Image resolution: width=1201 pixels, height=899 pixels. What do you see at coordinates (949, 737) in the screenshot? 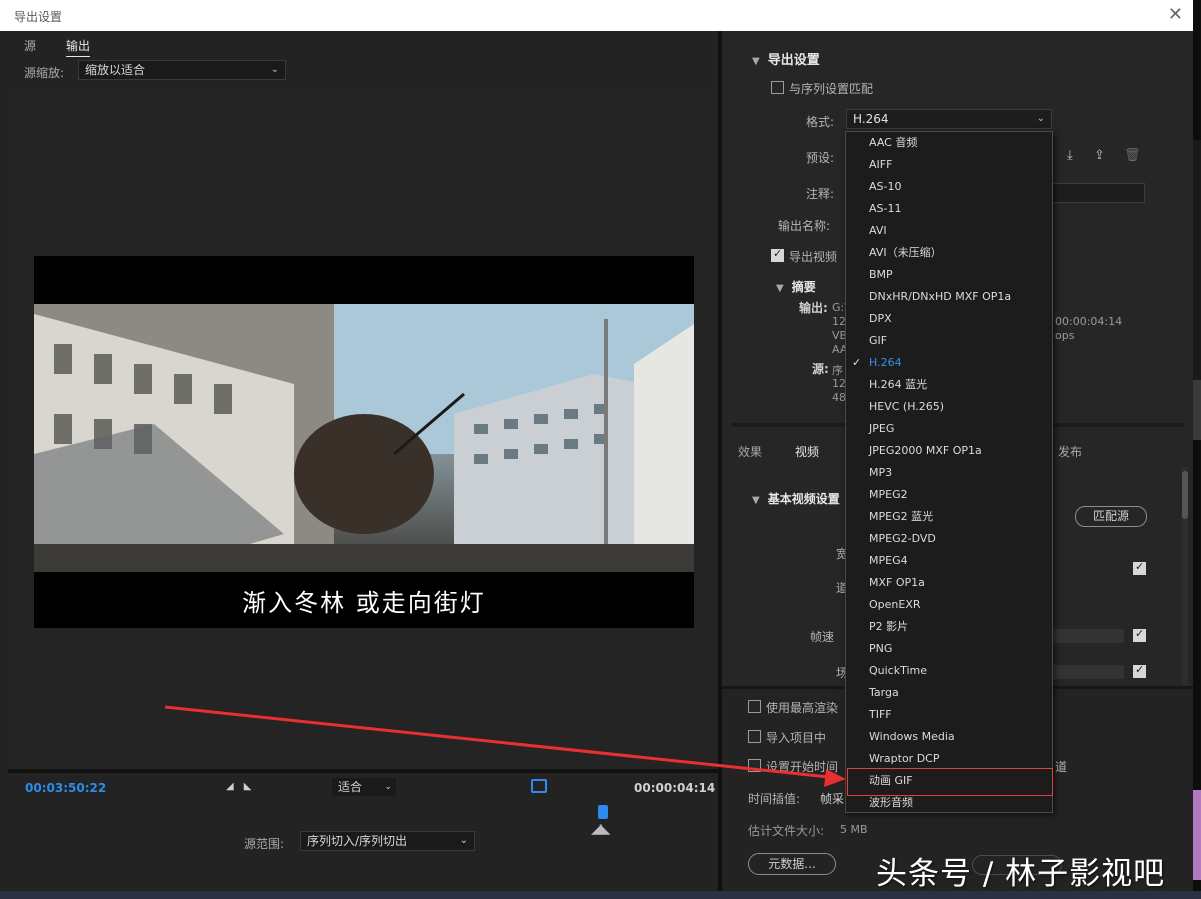
I see `format-option: Windows Media` at bounding box center [949, 737].